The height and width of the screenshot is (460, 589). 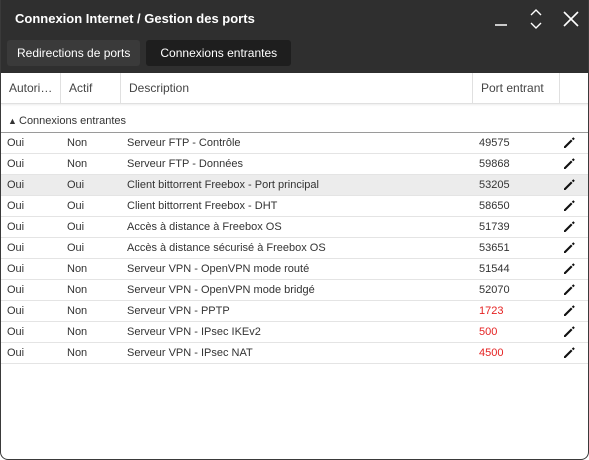 I want to click on cell-description: Serveur FTP - Données, so click(x=185, y=164).